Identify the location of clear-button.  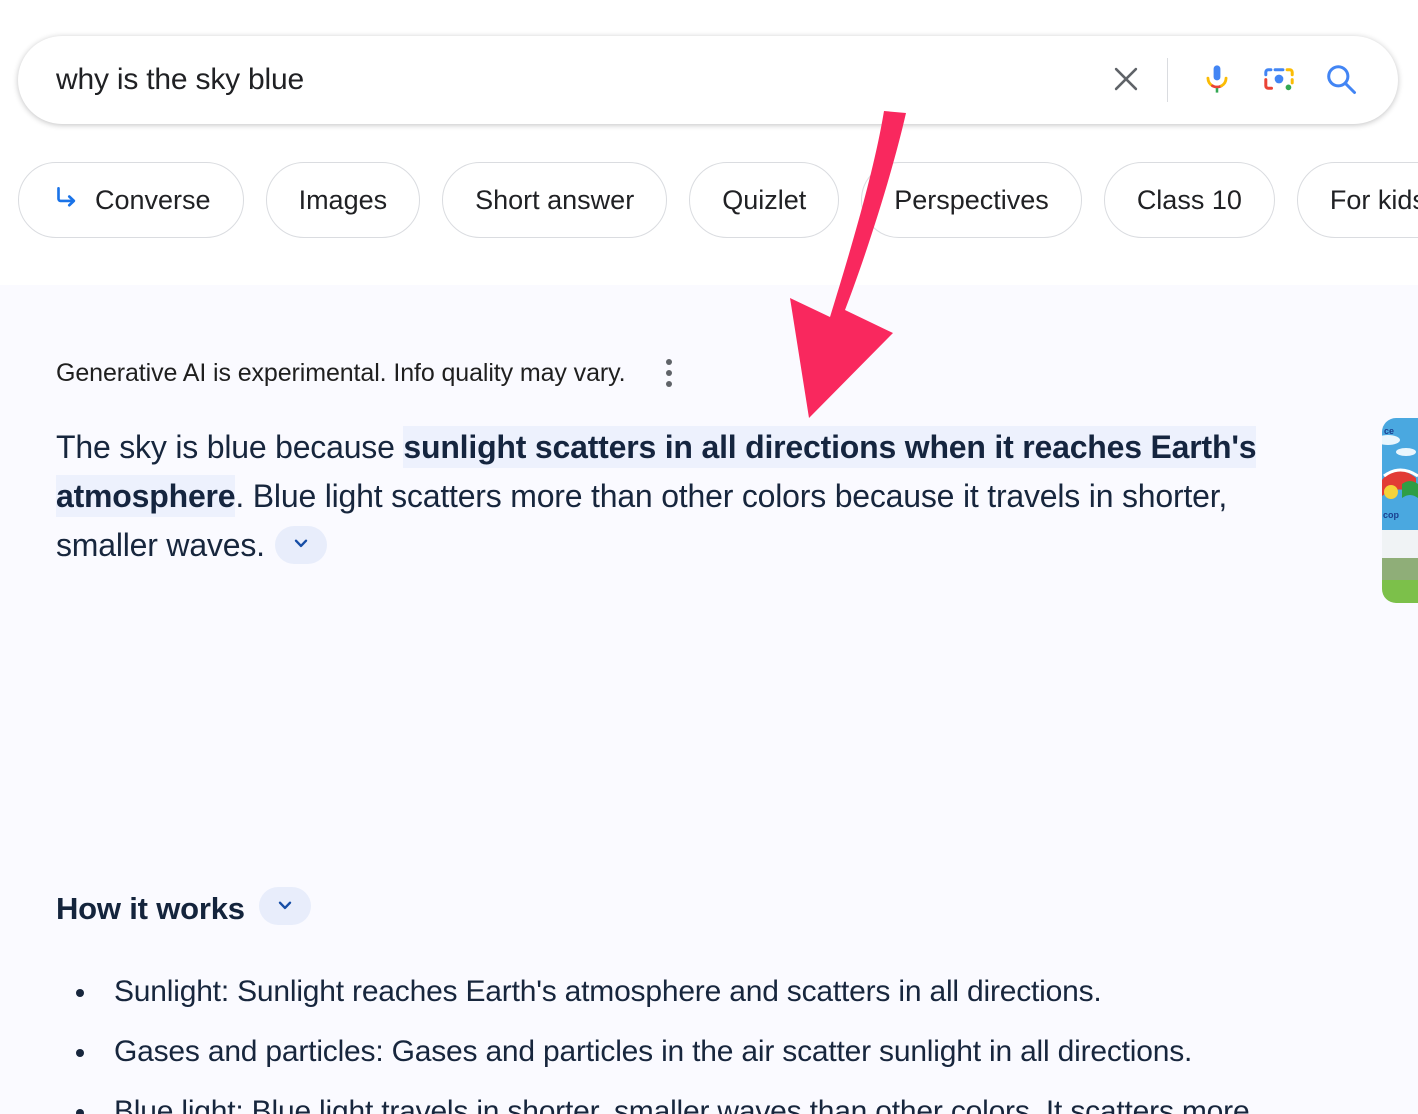
(1126, 80).